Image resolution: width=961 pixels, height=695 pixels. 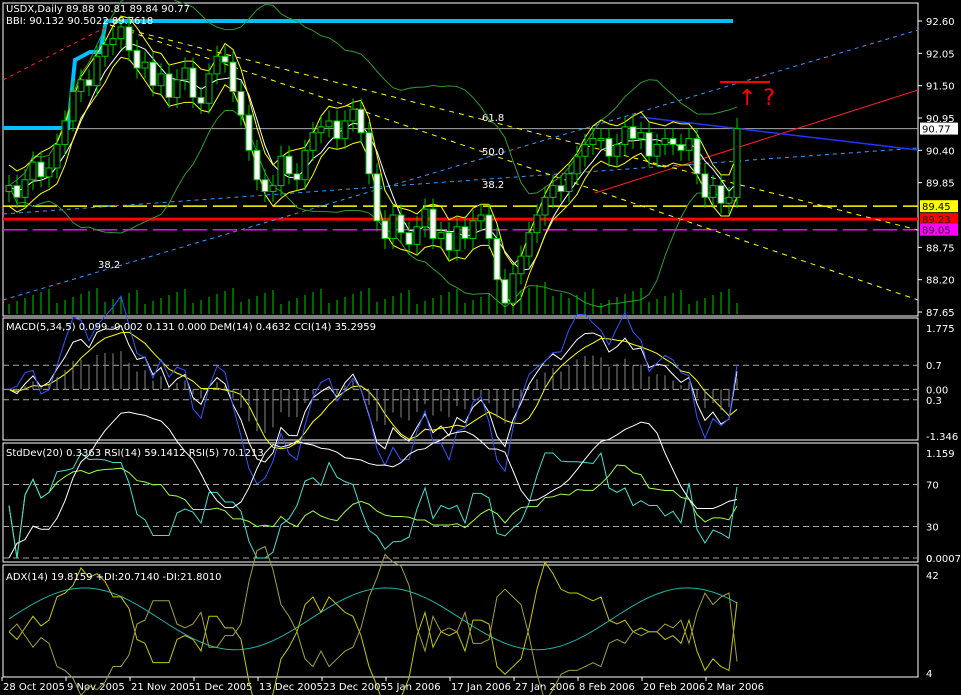 I want to click on y-tick-label: 88.75, so click(x=940, y=248).